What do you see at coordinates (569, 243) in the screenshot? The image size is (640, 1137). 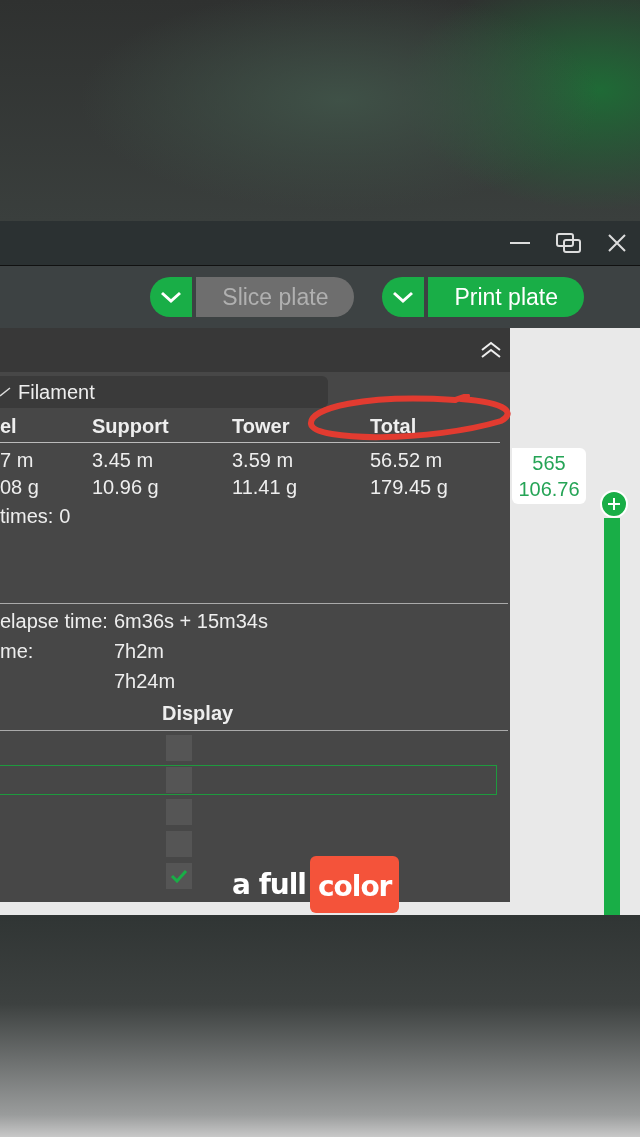 I see `restore-icon` at bounding box center [569, 243].